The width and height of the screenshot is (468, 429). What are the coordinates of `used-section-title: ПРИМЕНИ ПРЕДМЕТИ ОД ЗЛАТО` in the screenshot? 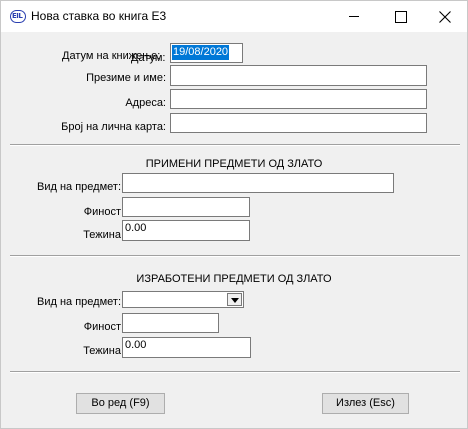 It's located at (234, 164).